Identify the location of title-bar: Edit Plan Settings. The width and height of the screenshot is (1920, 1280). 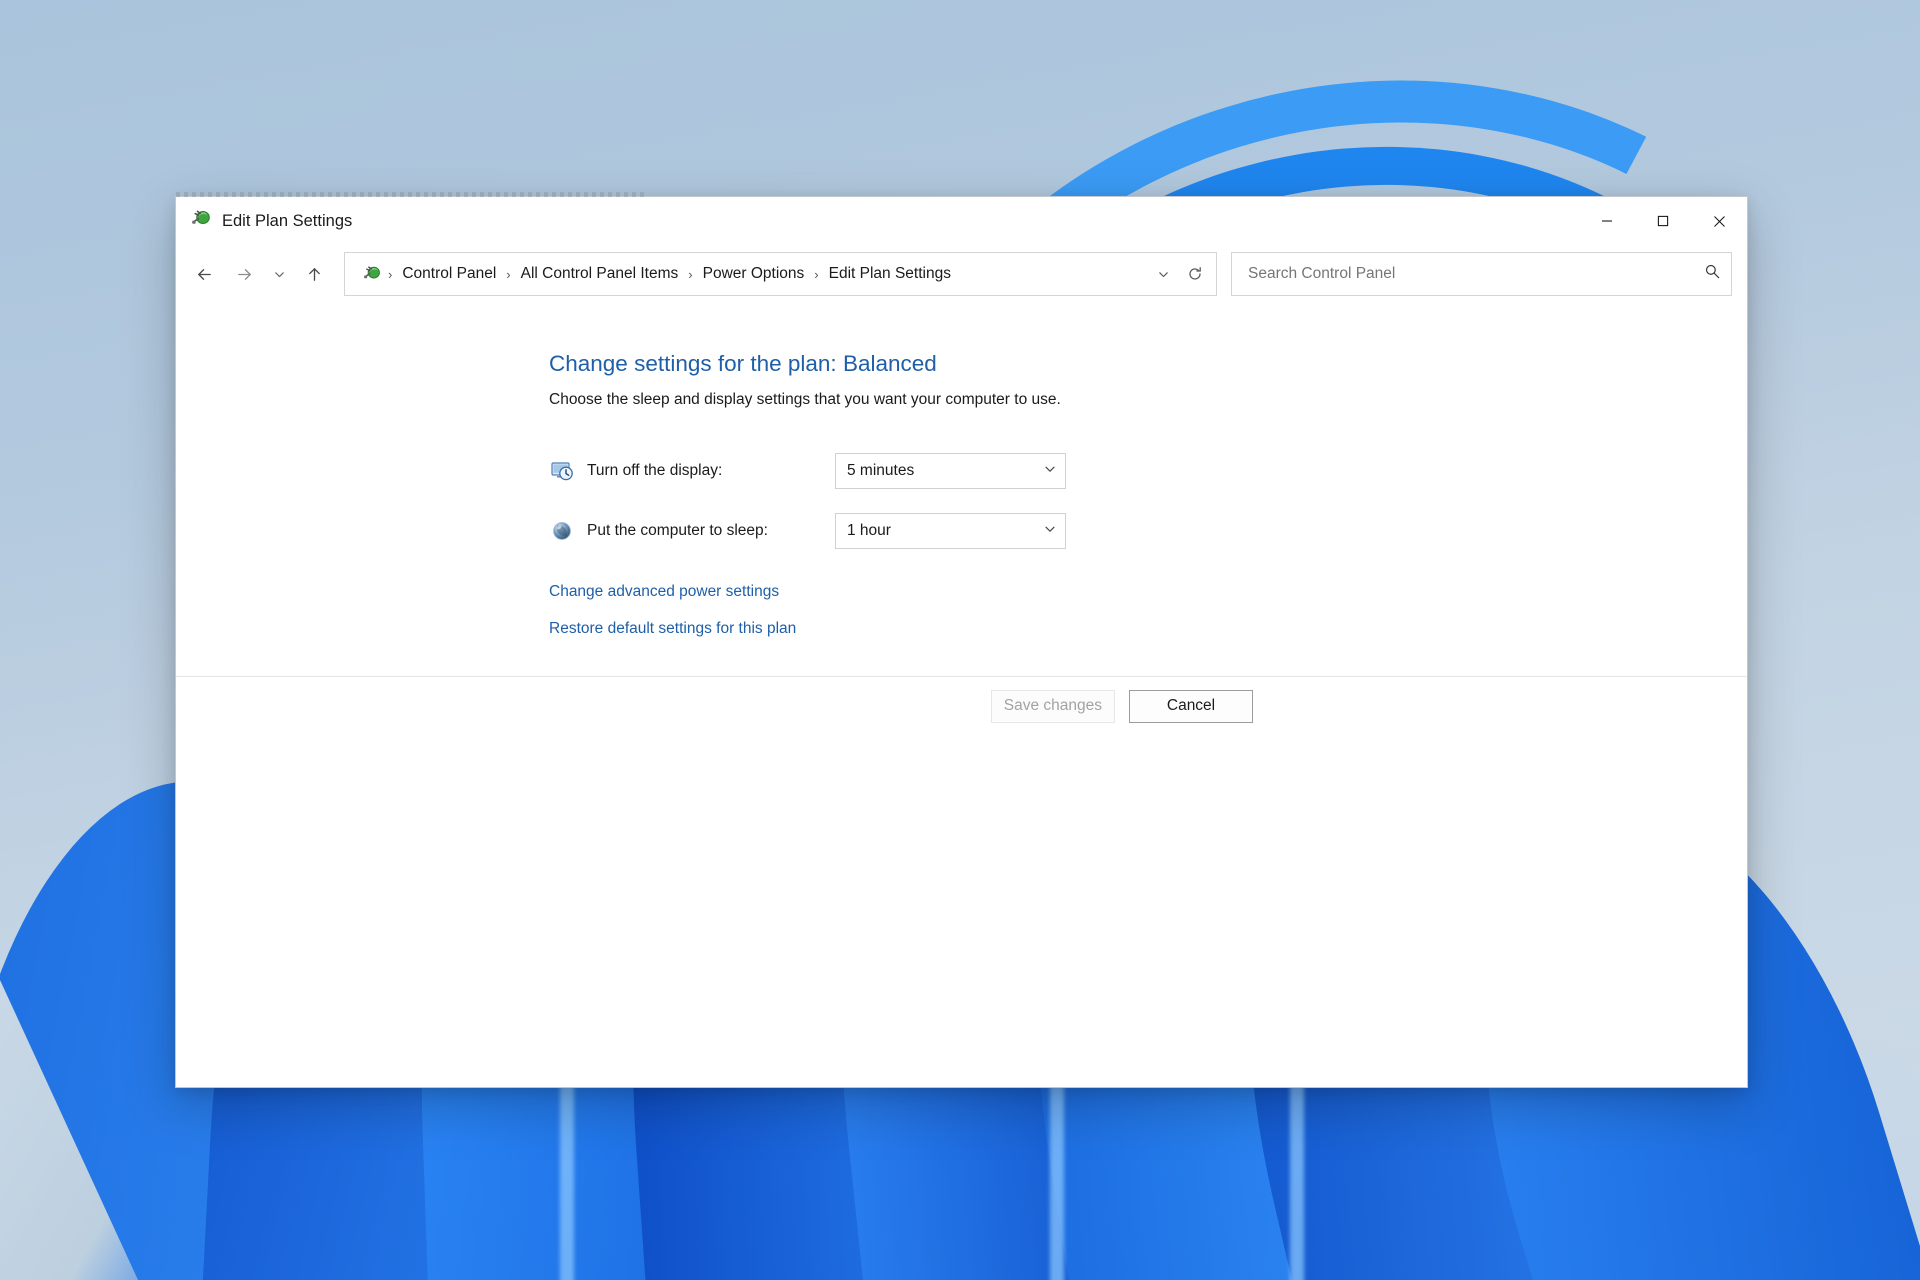
(961, 221).